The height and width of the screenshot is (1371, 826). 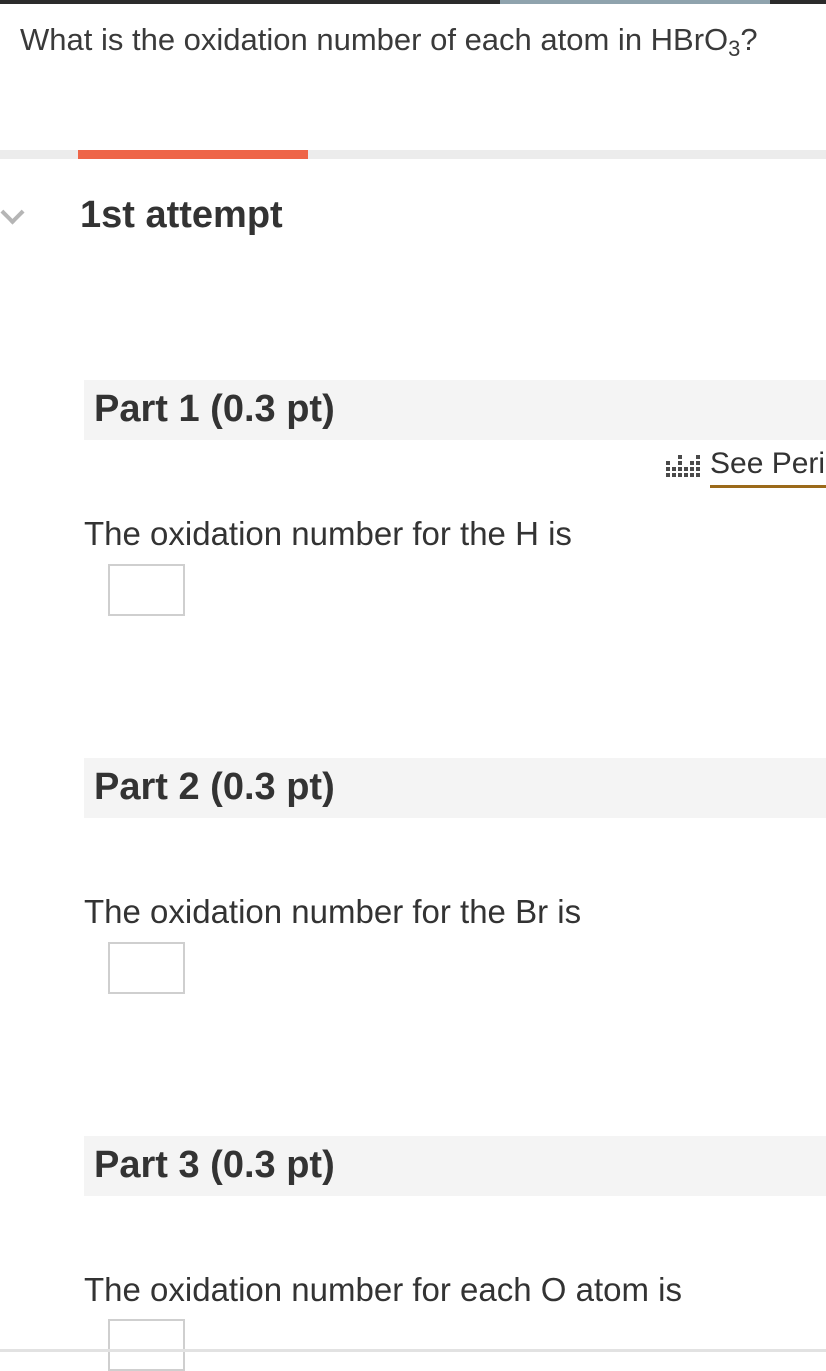 What do you see at coordinates (328, 533) in the screenshot?
I see `part-1-prompt: The oxidation number for the H is` at bounding box center [328, 533].